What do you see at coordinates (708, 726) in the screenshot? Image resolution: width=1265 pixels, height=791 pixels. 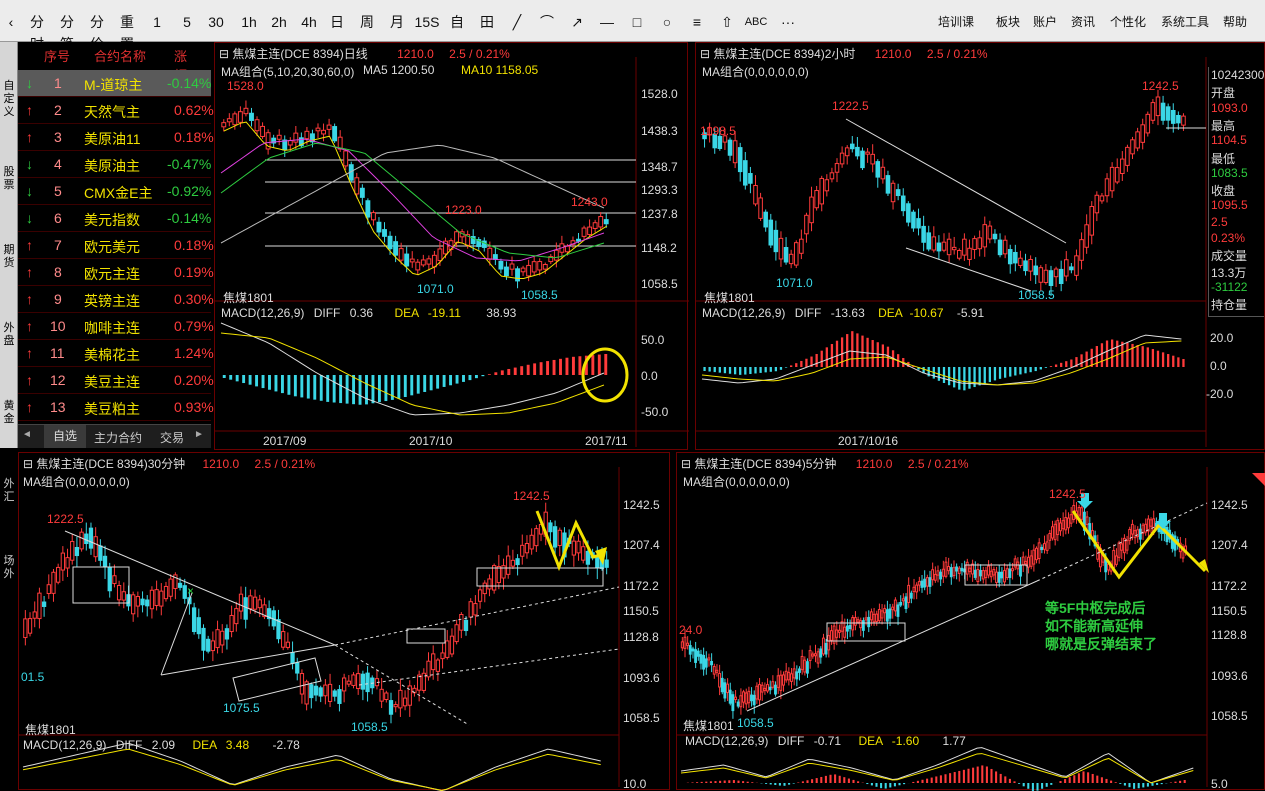 I see `symbol-label: 焦煤1801` at bounding box center [708, 726].